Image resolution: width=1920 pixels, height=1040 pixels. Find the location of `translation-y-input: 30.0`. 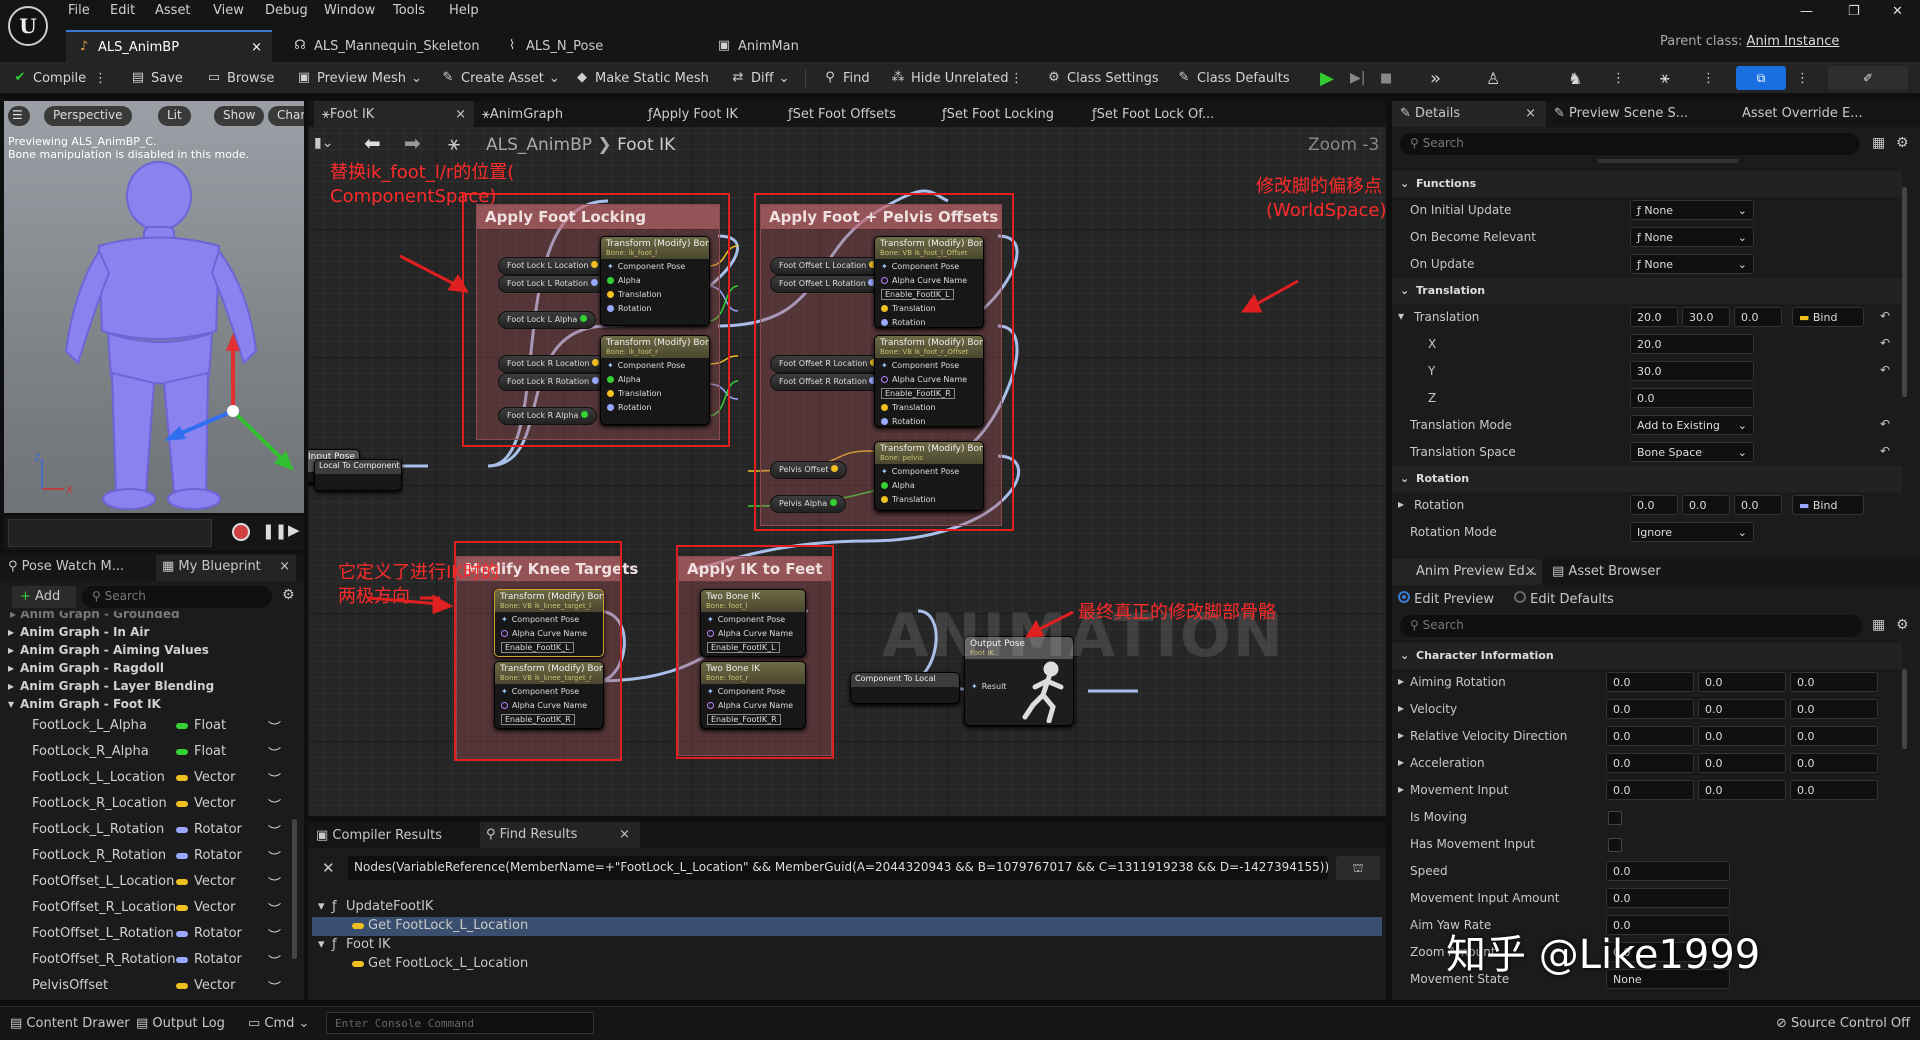

translation-y-input: 30.0 is located at coordinates (1692, 371).